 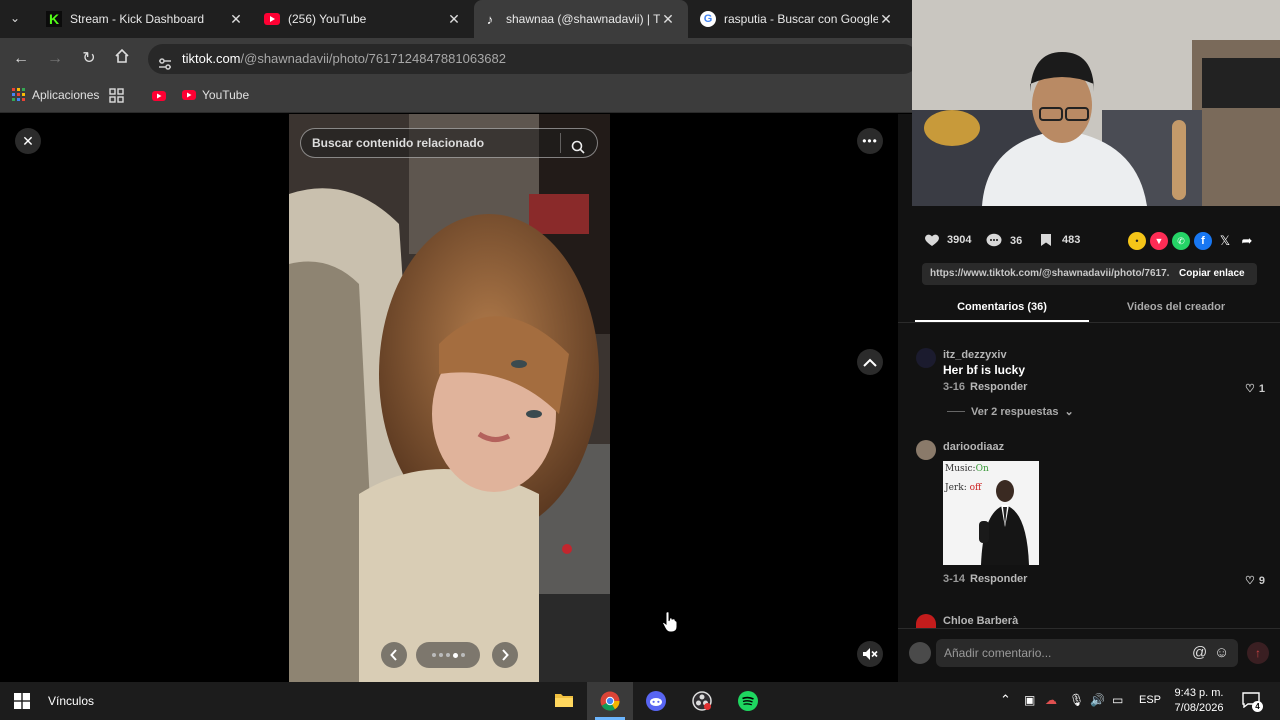 I want to click on comment-like-count: 1, so click(x=1261, y=388).